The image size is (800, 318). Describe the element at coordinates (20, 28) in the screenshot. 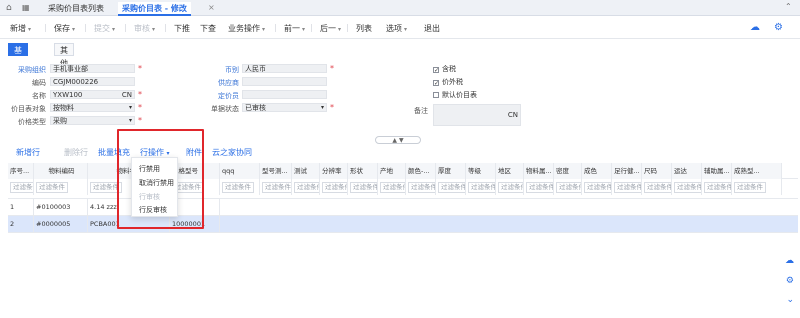

I see `new-button: 新增 ▾` at that location.